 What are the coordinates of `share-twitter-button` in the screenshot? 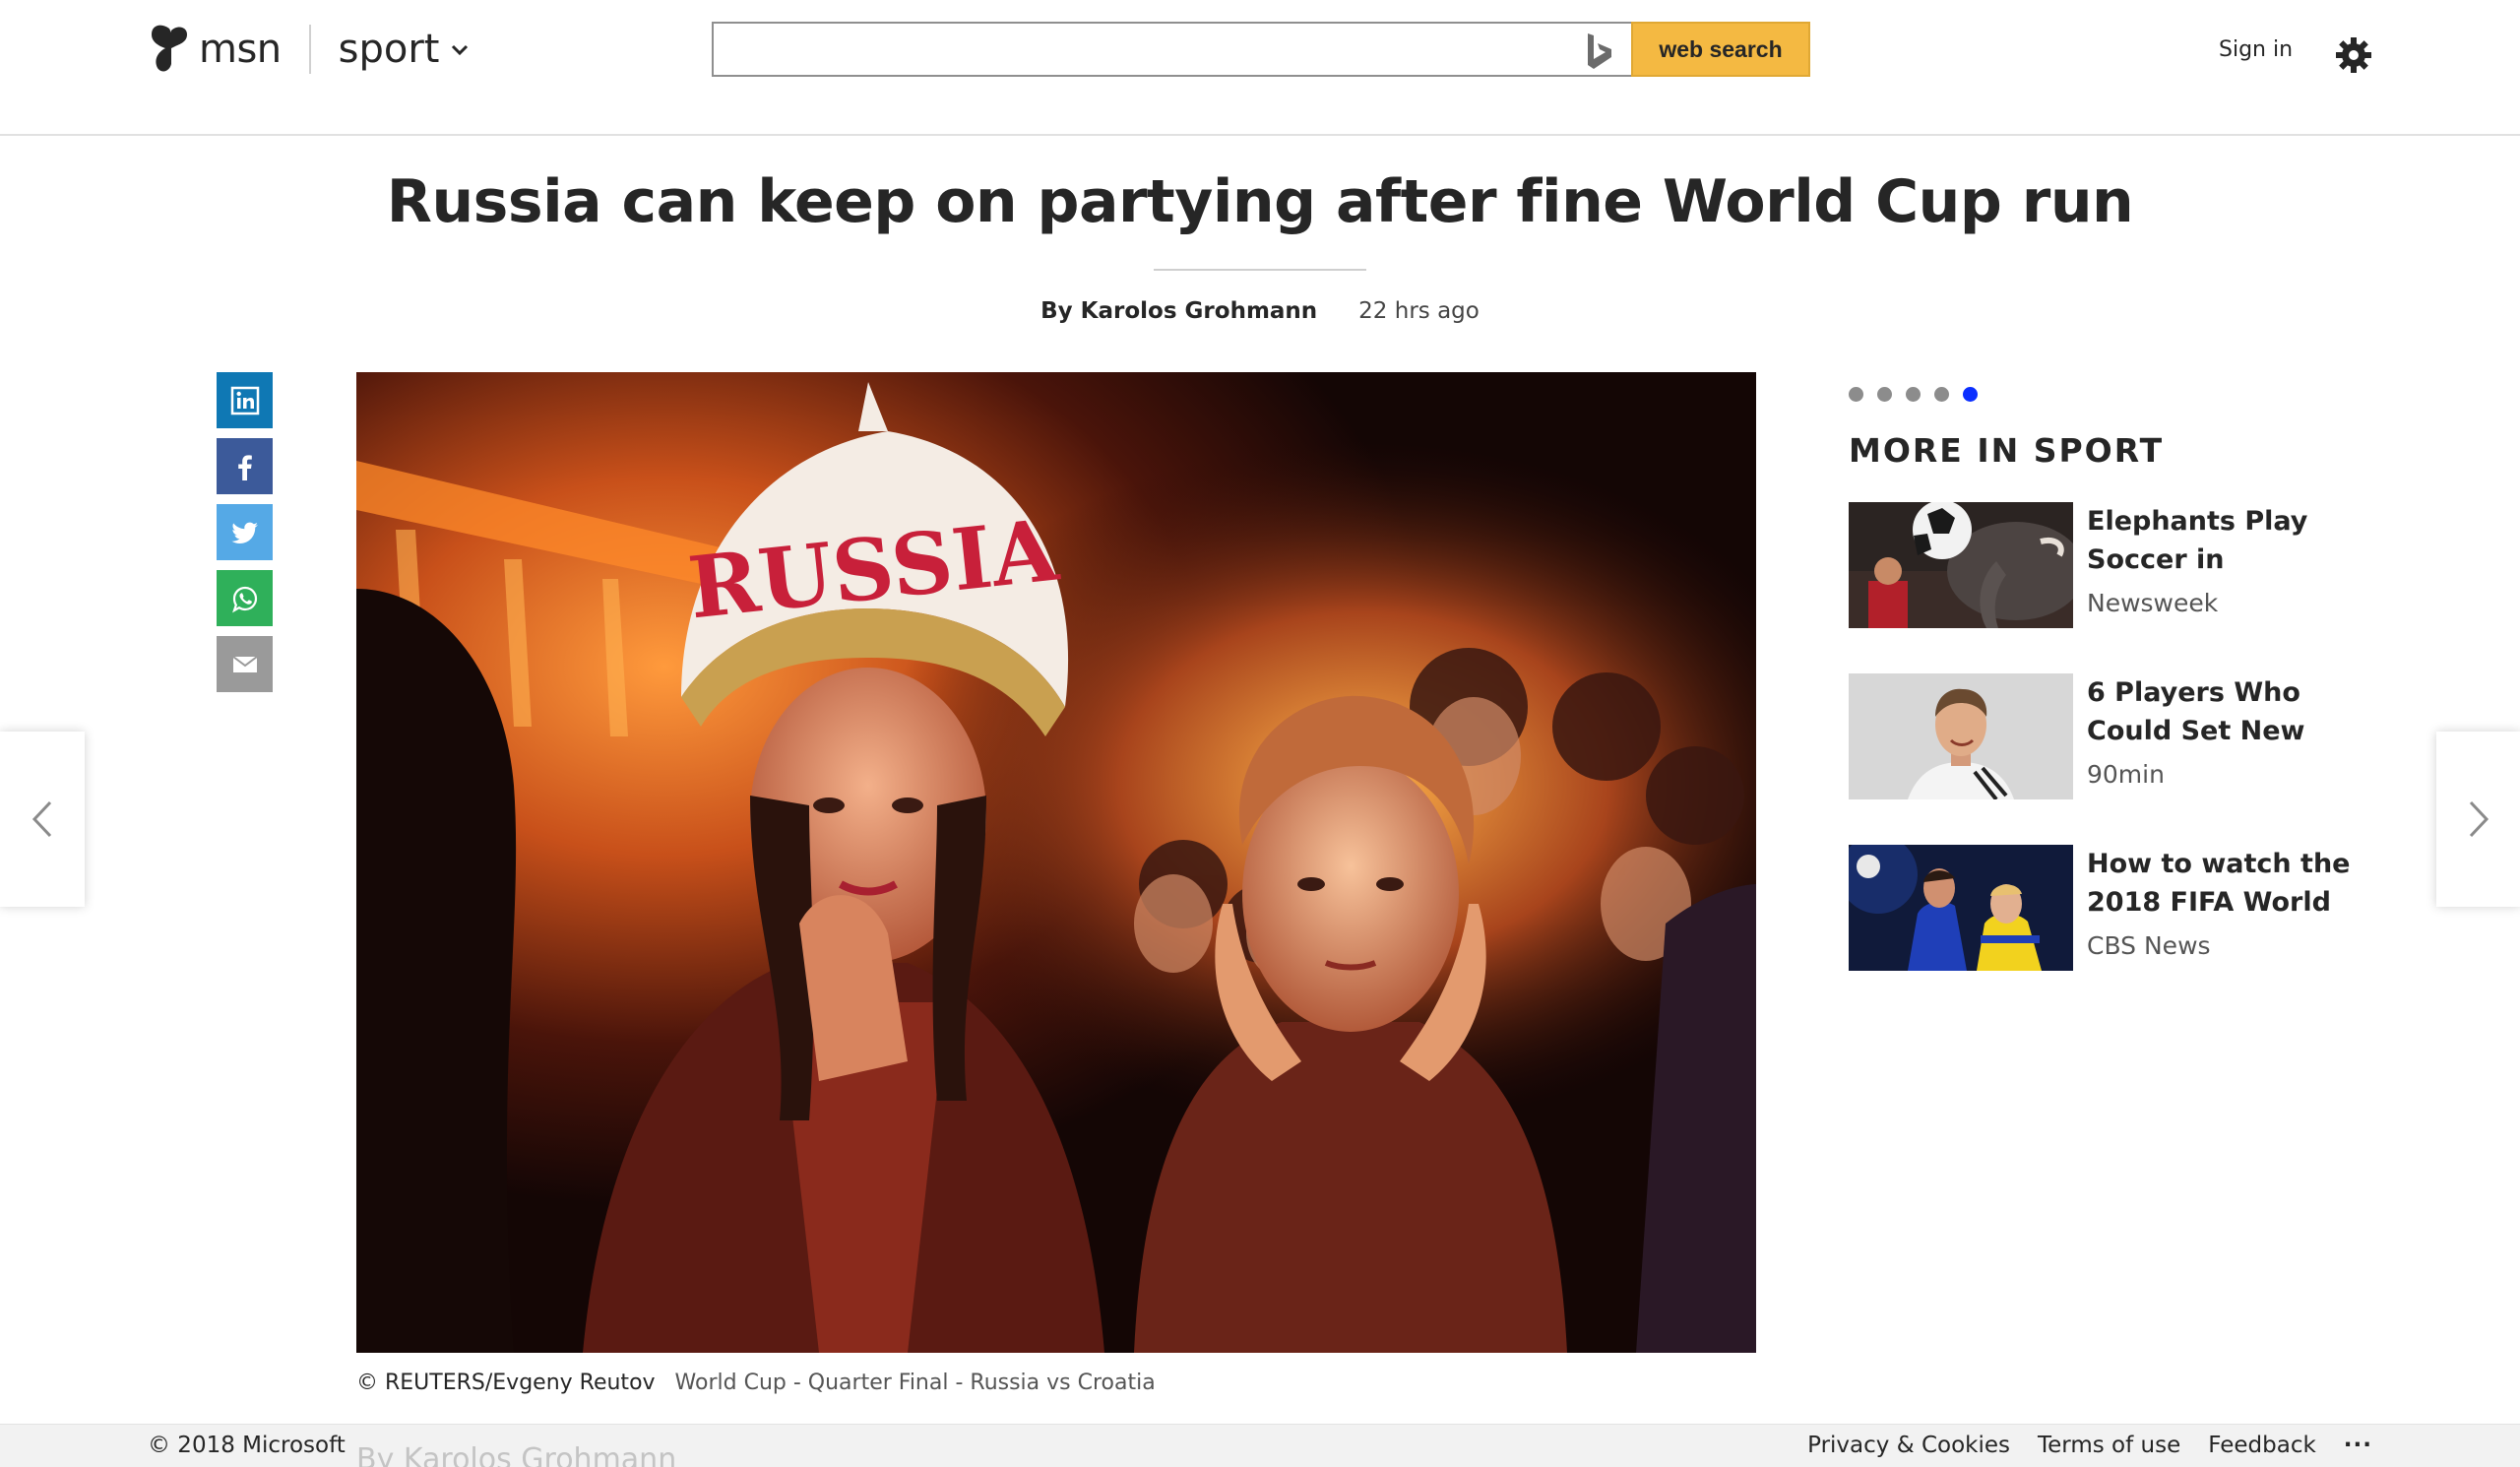 It's located at (245, 532).